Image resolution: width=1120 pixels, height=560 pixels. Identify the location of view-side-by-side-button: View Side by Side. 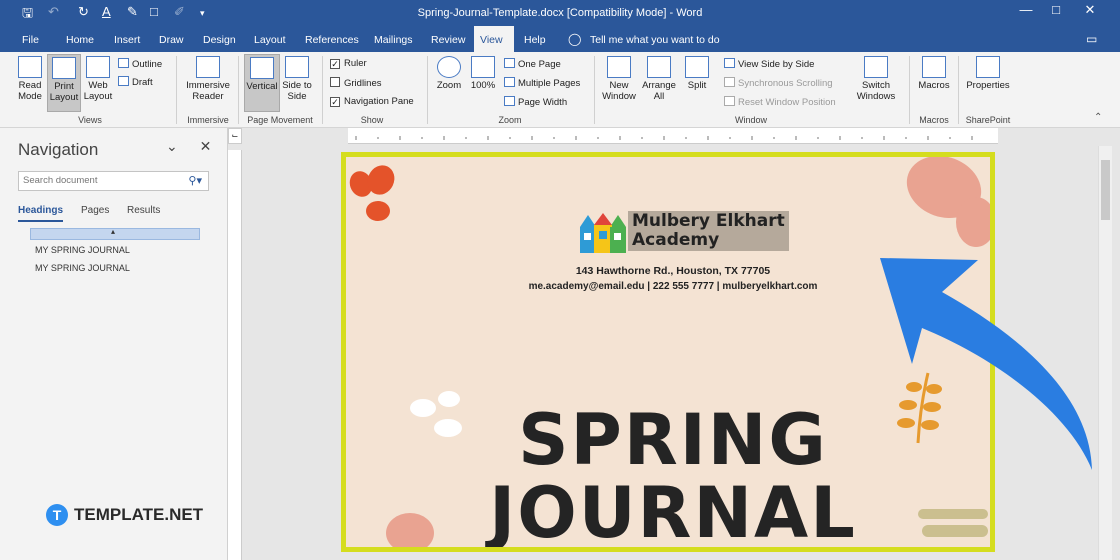
(769, 64).